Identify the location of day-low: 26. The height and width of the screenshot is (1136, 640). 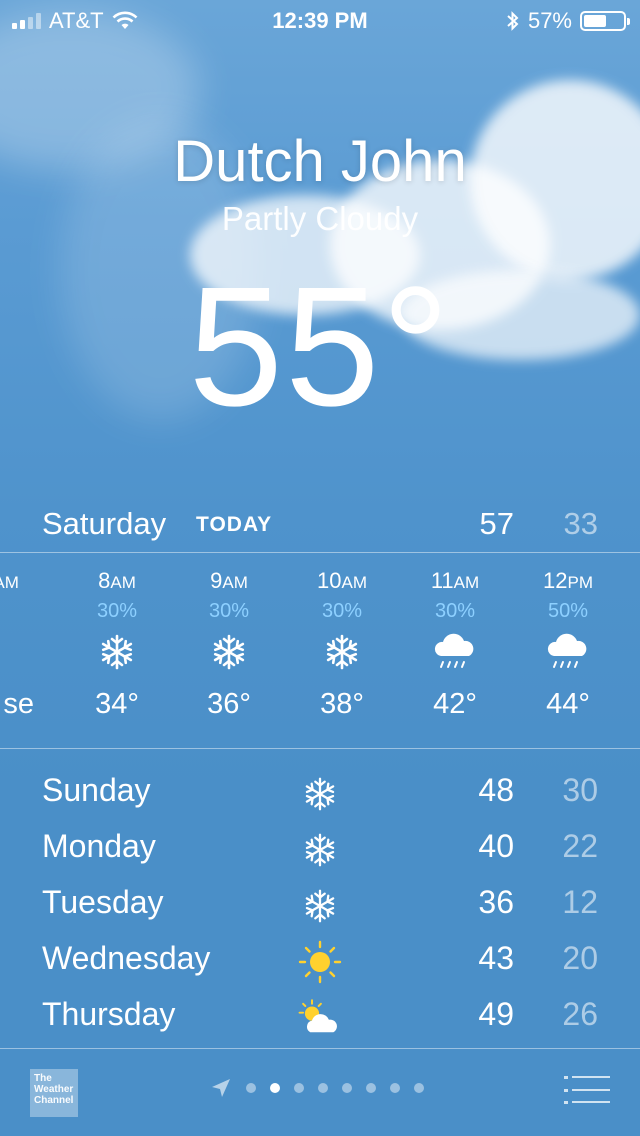
(580, 1014).